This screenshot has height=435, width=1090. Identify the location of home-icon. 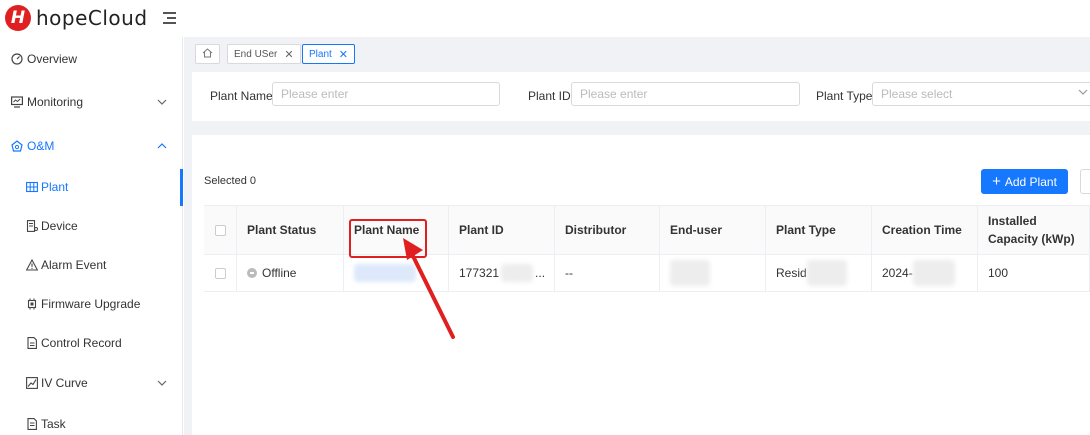
(207, 54).